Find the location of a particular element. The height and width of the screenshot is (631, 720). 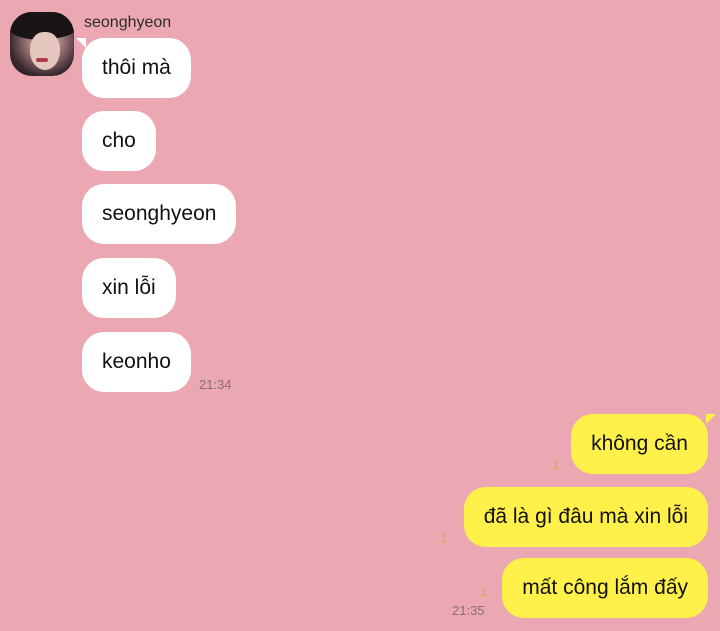

incoming-message: seonghyeon is located at coordinates (159, 214).